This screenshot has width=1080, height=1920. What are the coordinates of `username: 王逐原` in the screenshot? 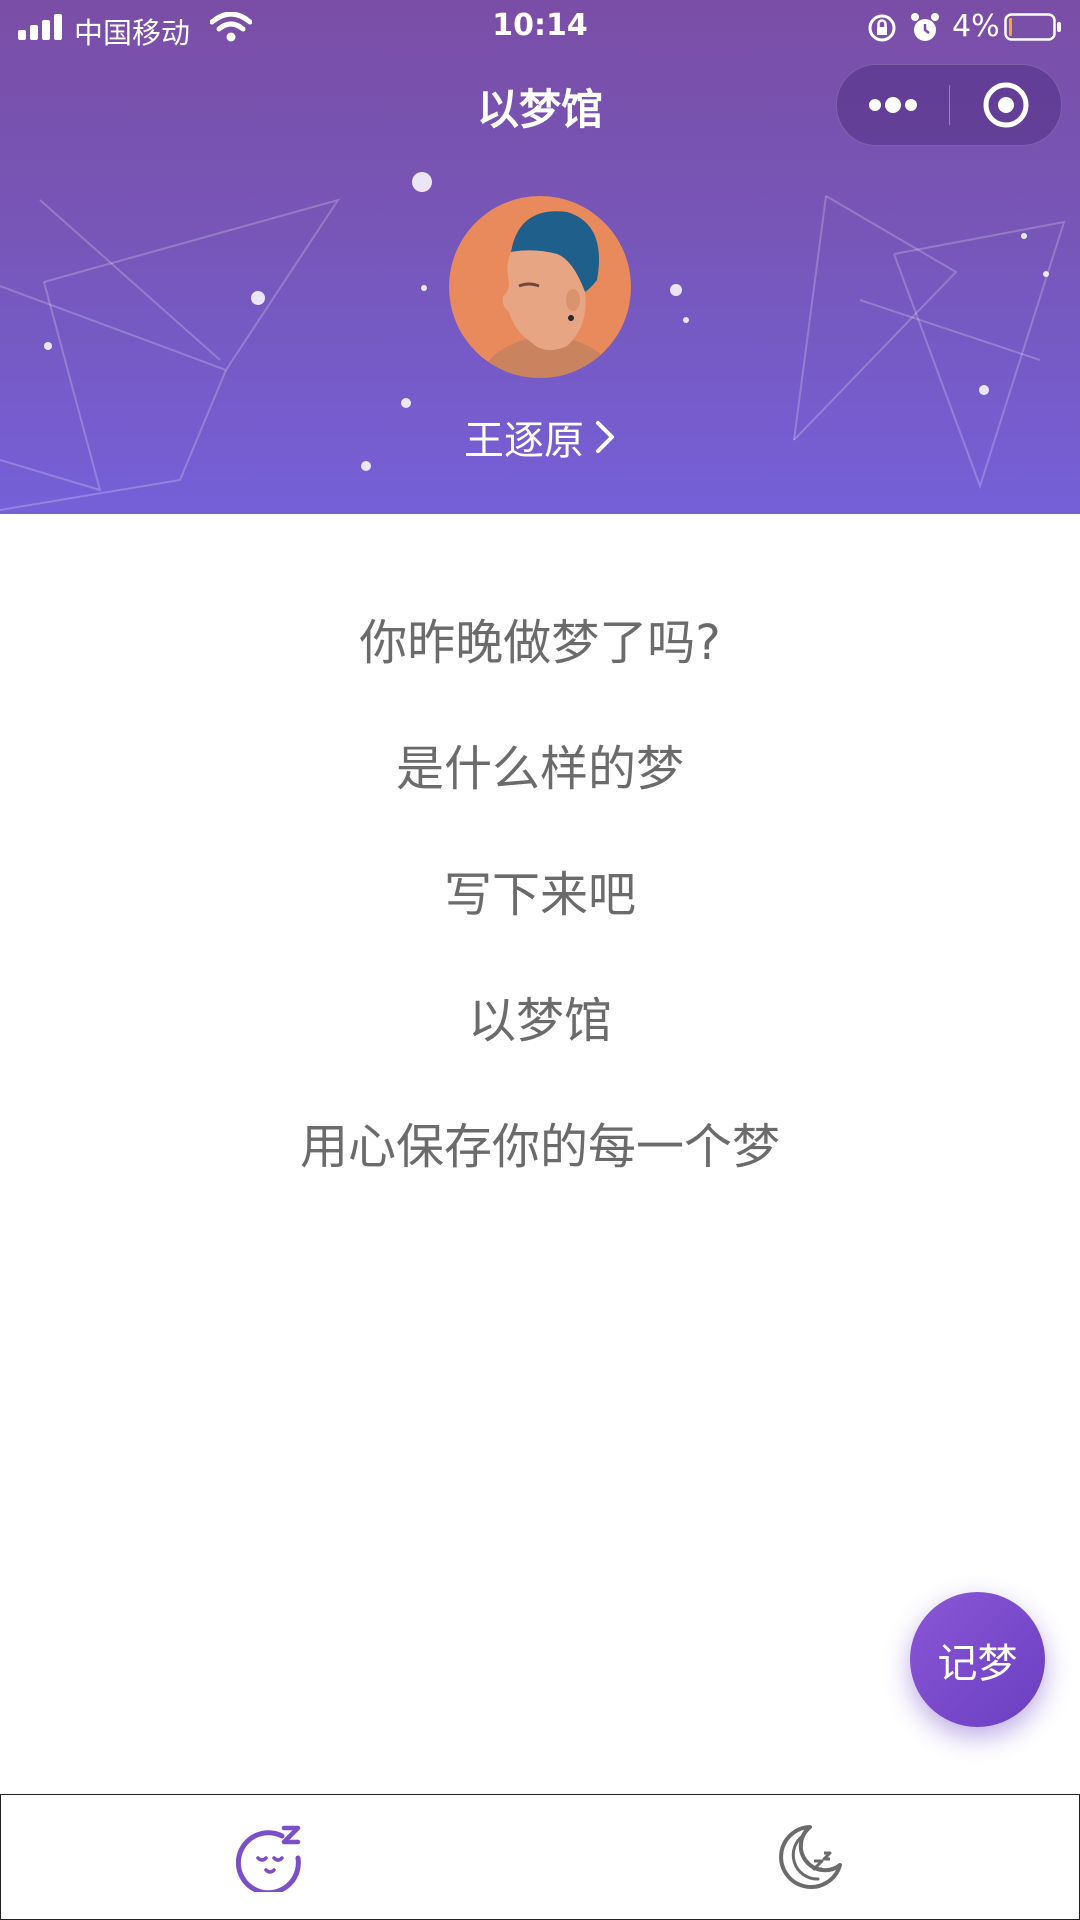 It's located at (524, 441).